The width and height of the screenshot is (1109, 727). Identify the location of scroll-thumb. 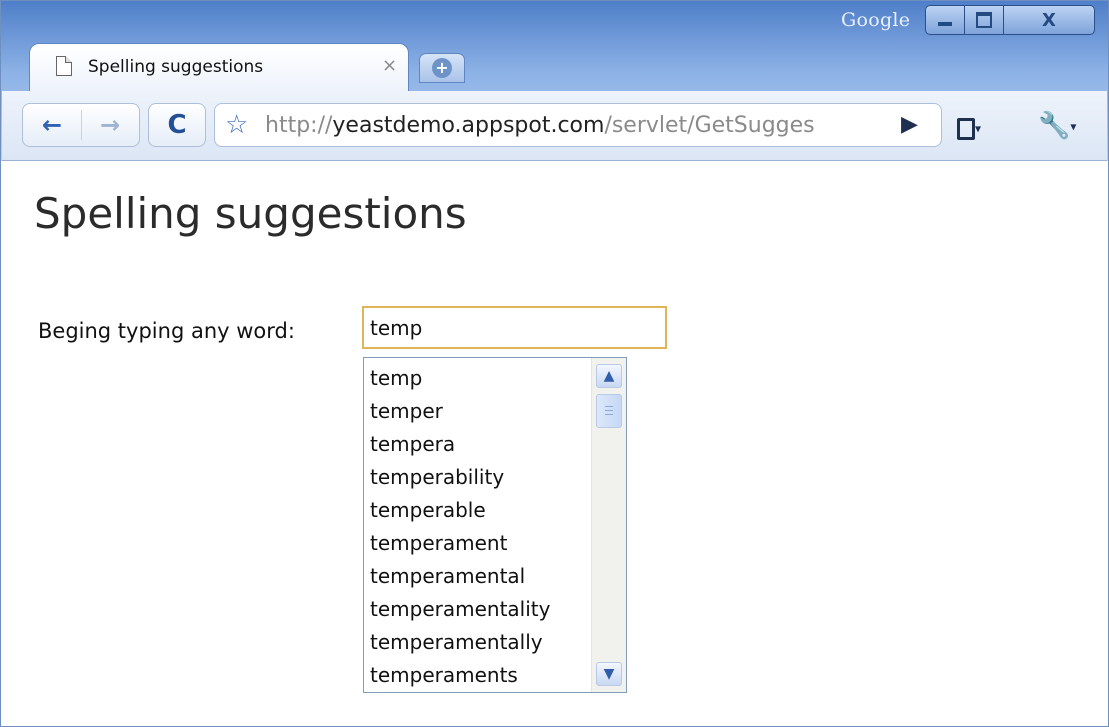
(609, 411).